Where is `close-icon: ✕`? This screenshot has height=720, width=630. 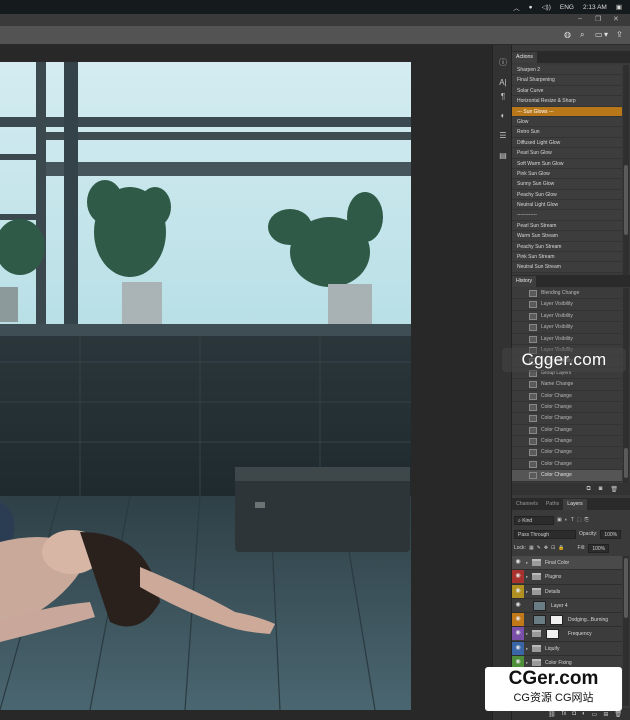
close-icon: ✕ is located at coordinates (616, 19).